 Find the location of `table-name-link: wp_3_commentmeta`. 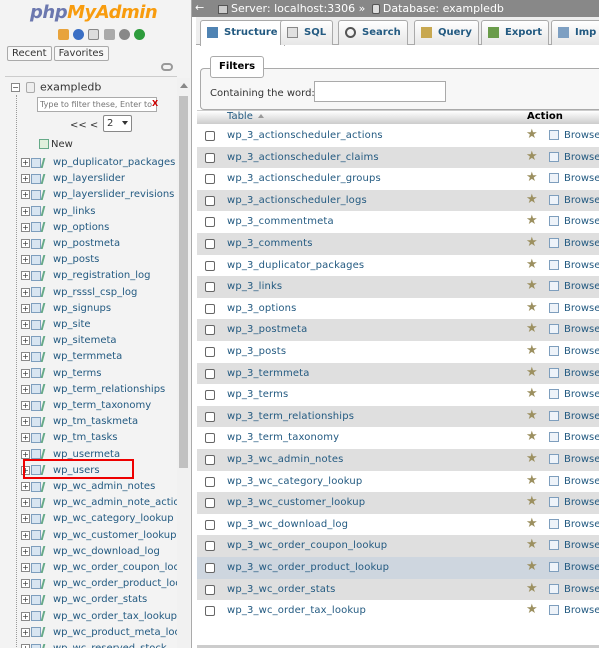

table-name-link: wp_3_commentmeta is located at coordinates (280, 221).